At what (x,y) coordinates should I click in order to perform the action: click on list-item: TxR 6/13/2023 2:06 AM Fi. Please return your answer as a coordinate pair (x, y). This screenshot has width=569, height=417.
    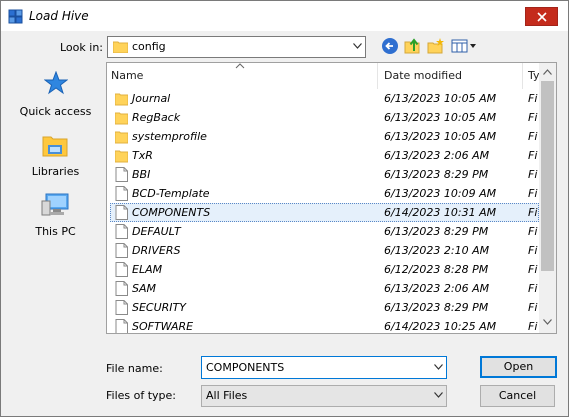
    Looking at the image, I should click on (323, 155).